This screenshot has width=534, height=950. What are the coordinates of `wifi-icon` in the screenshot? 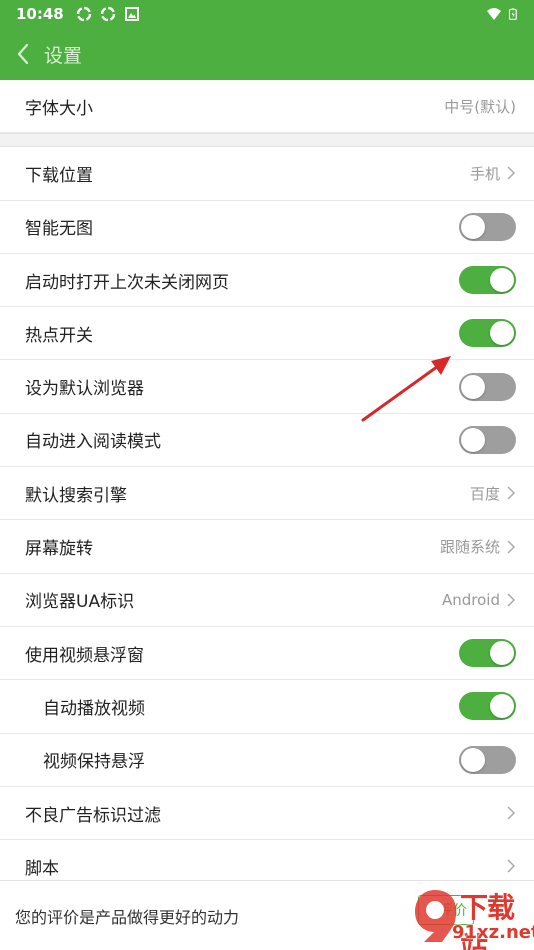 It's located at (494, 14).